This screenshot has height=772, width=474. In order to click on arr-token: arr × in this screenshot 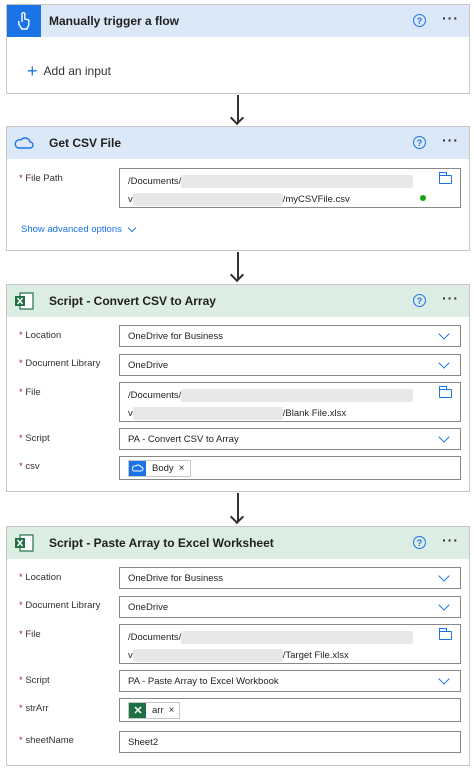, I will do `click(154, 710)`.